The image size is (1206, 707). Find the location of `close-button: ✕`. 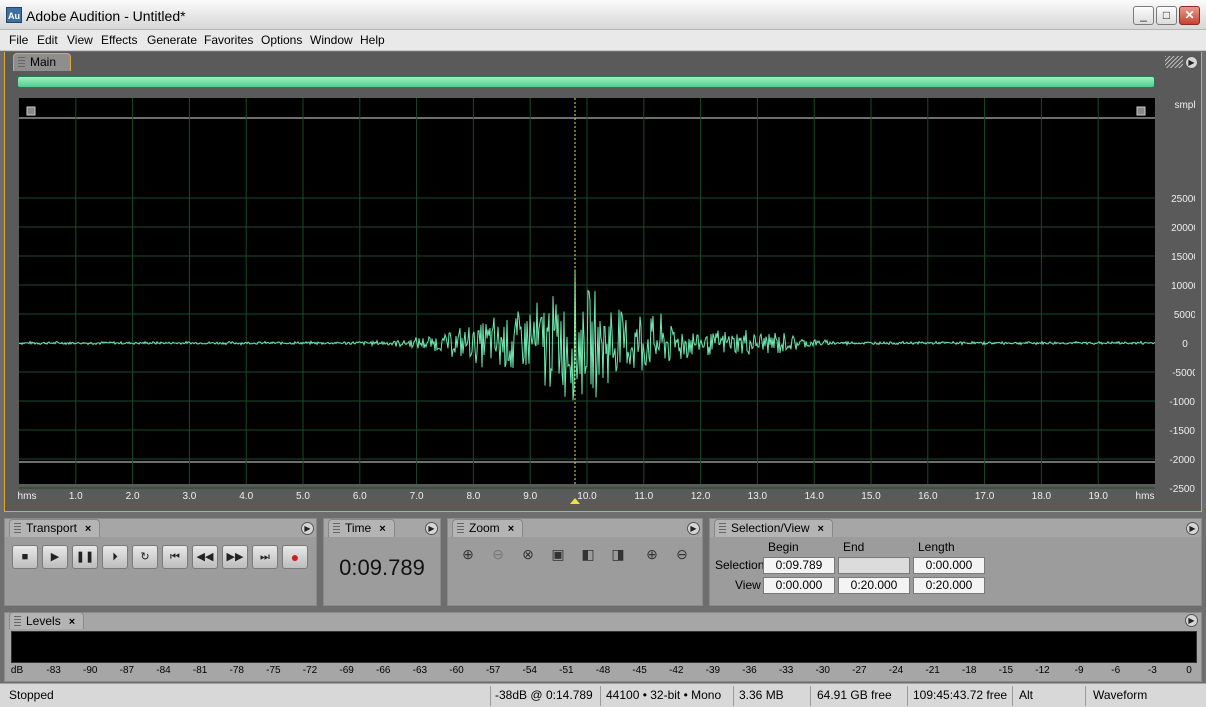

close-button: ✕ is located at coordinates (1189, 15).